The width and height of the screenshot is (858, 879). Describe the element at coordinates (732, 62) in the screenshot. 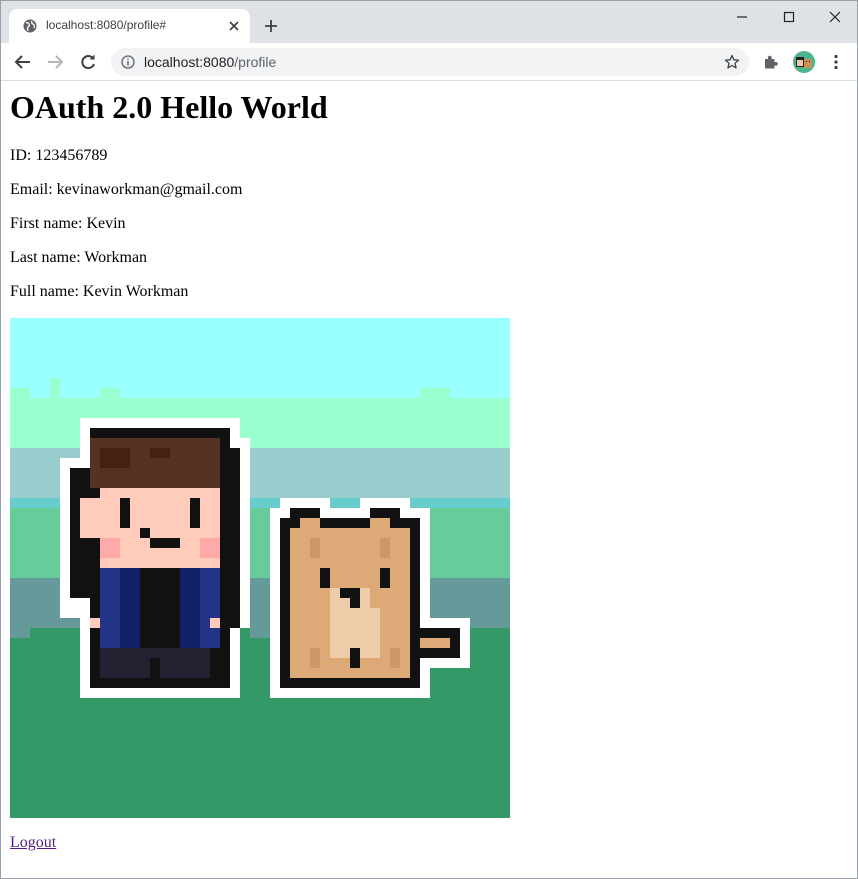

I see `bookmark-star-icon` at that location.